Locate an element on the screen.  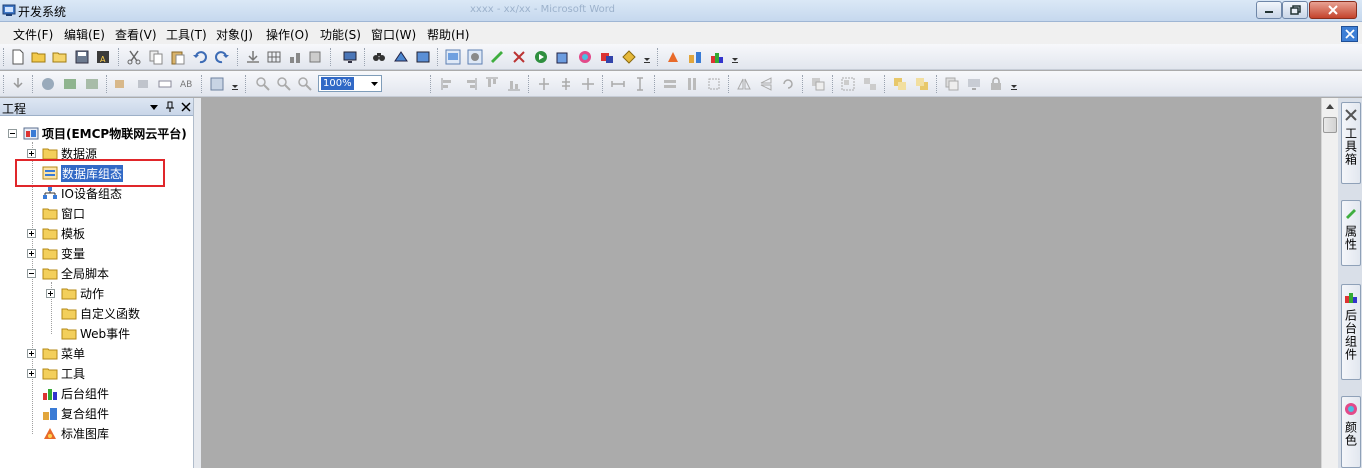
screen-run-icon is located at coordinates (475, 57).